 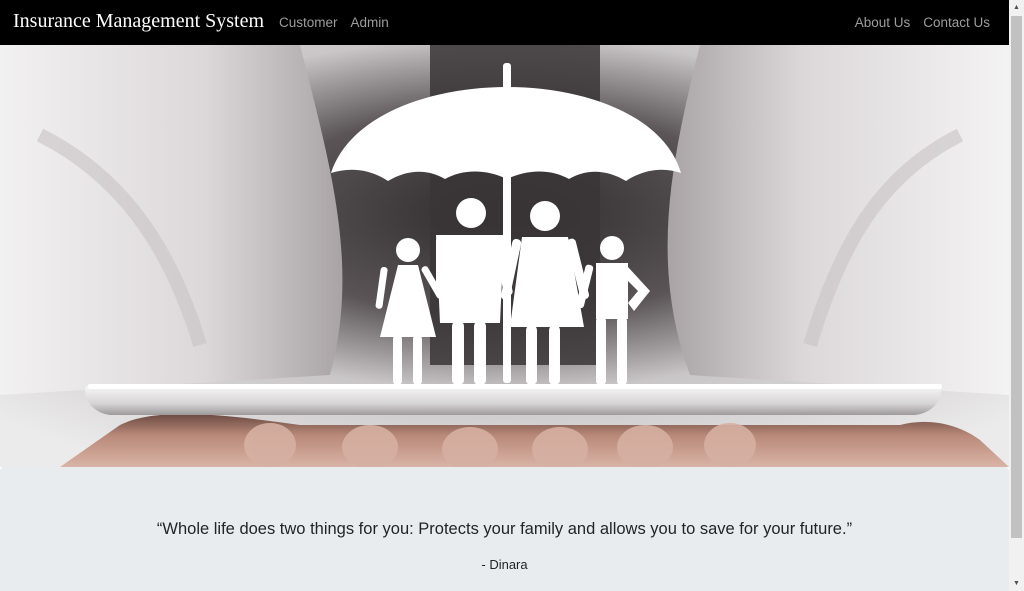 What do you see at coordinates (370, 22) in the screenshot?
I see `nav-link-admin: Admin` at bounding box center [370, 22].